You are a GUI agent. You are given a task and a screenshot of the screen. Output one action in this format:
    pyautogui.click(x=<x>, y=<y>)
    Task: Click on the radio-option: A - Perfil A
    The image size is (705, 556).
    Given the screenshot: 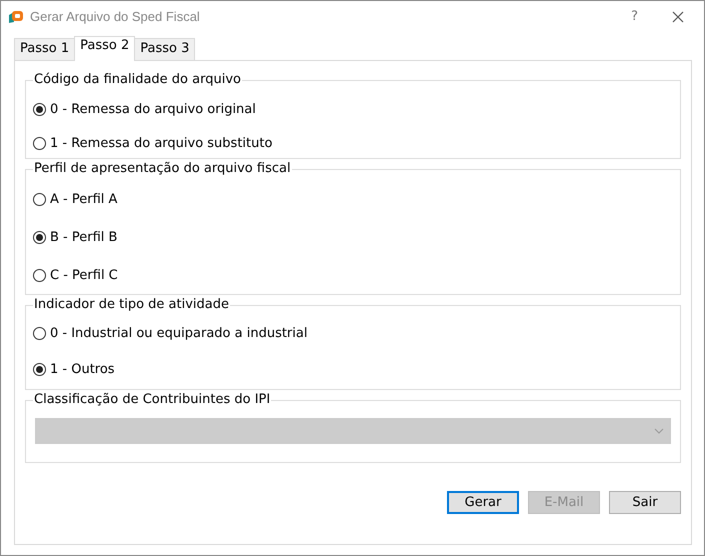 What is the action you would take?
    pyautogui.click(x=356, y=199)
    